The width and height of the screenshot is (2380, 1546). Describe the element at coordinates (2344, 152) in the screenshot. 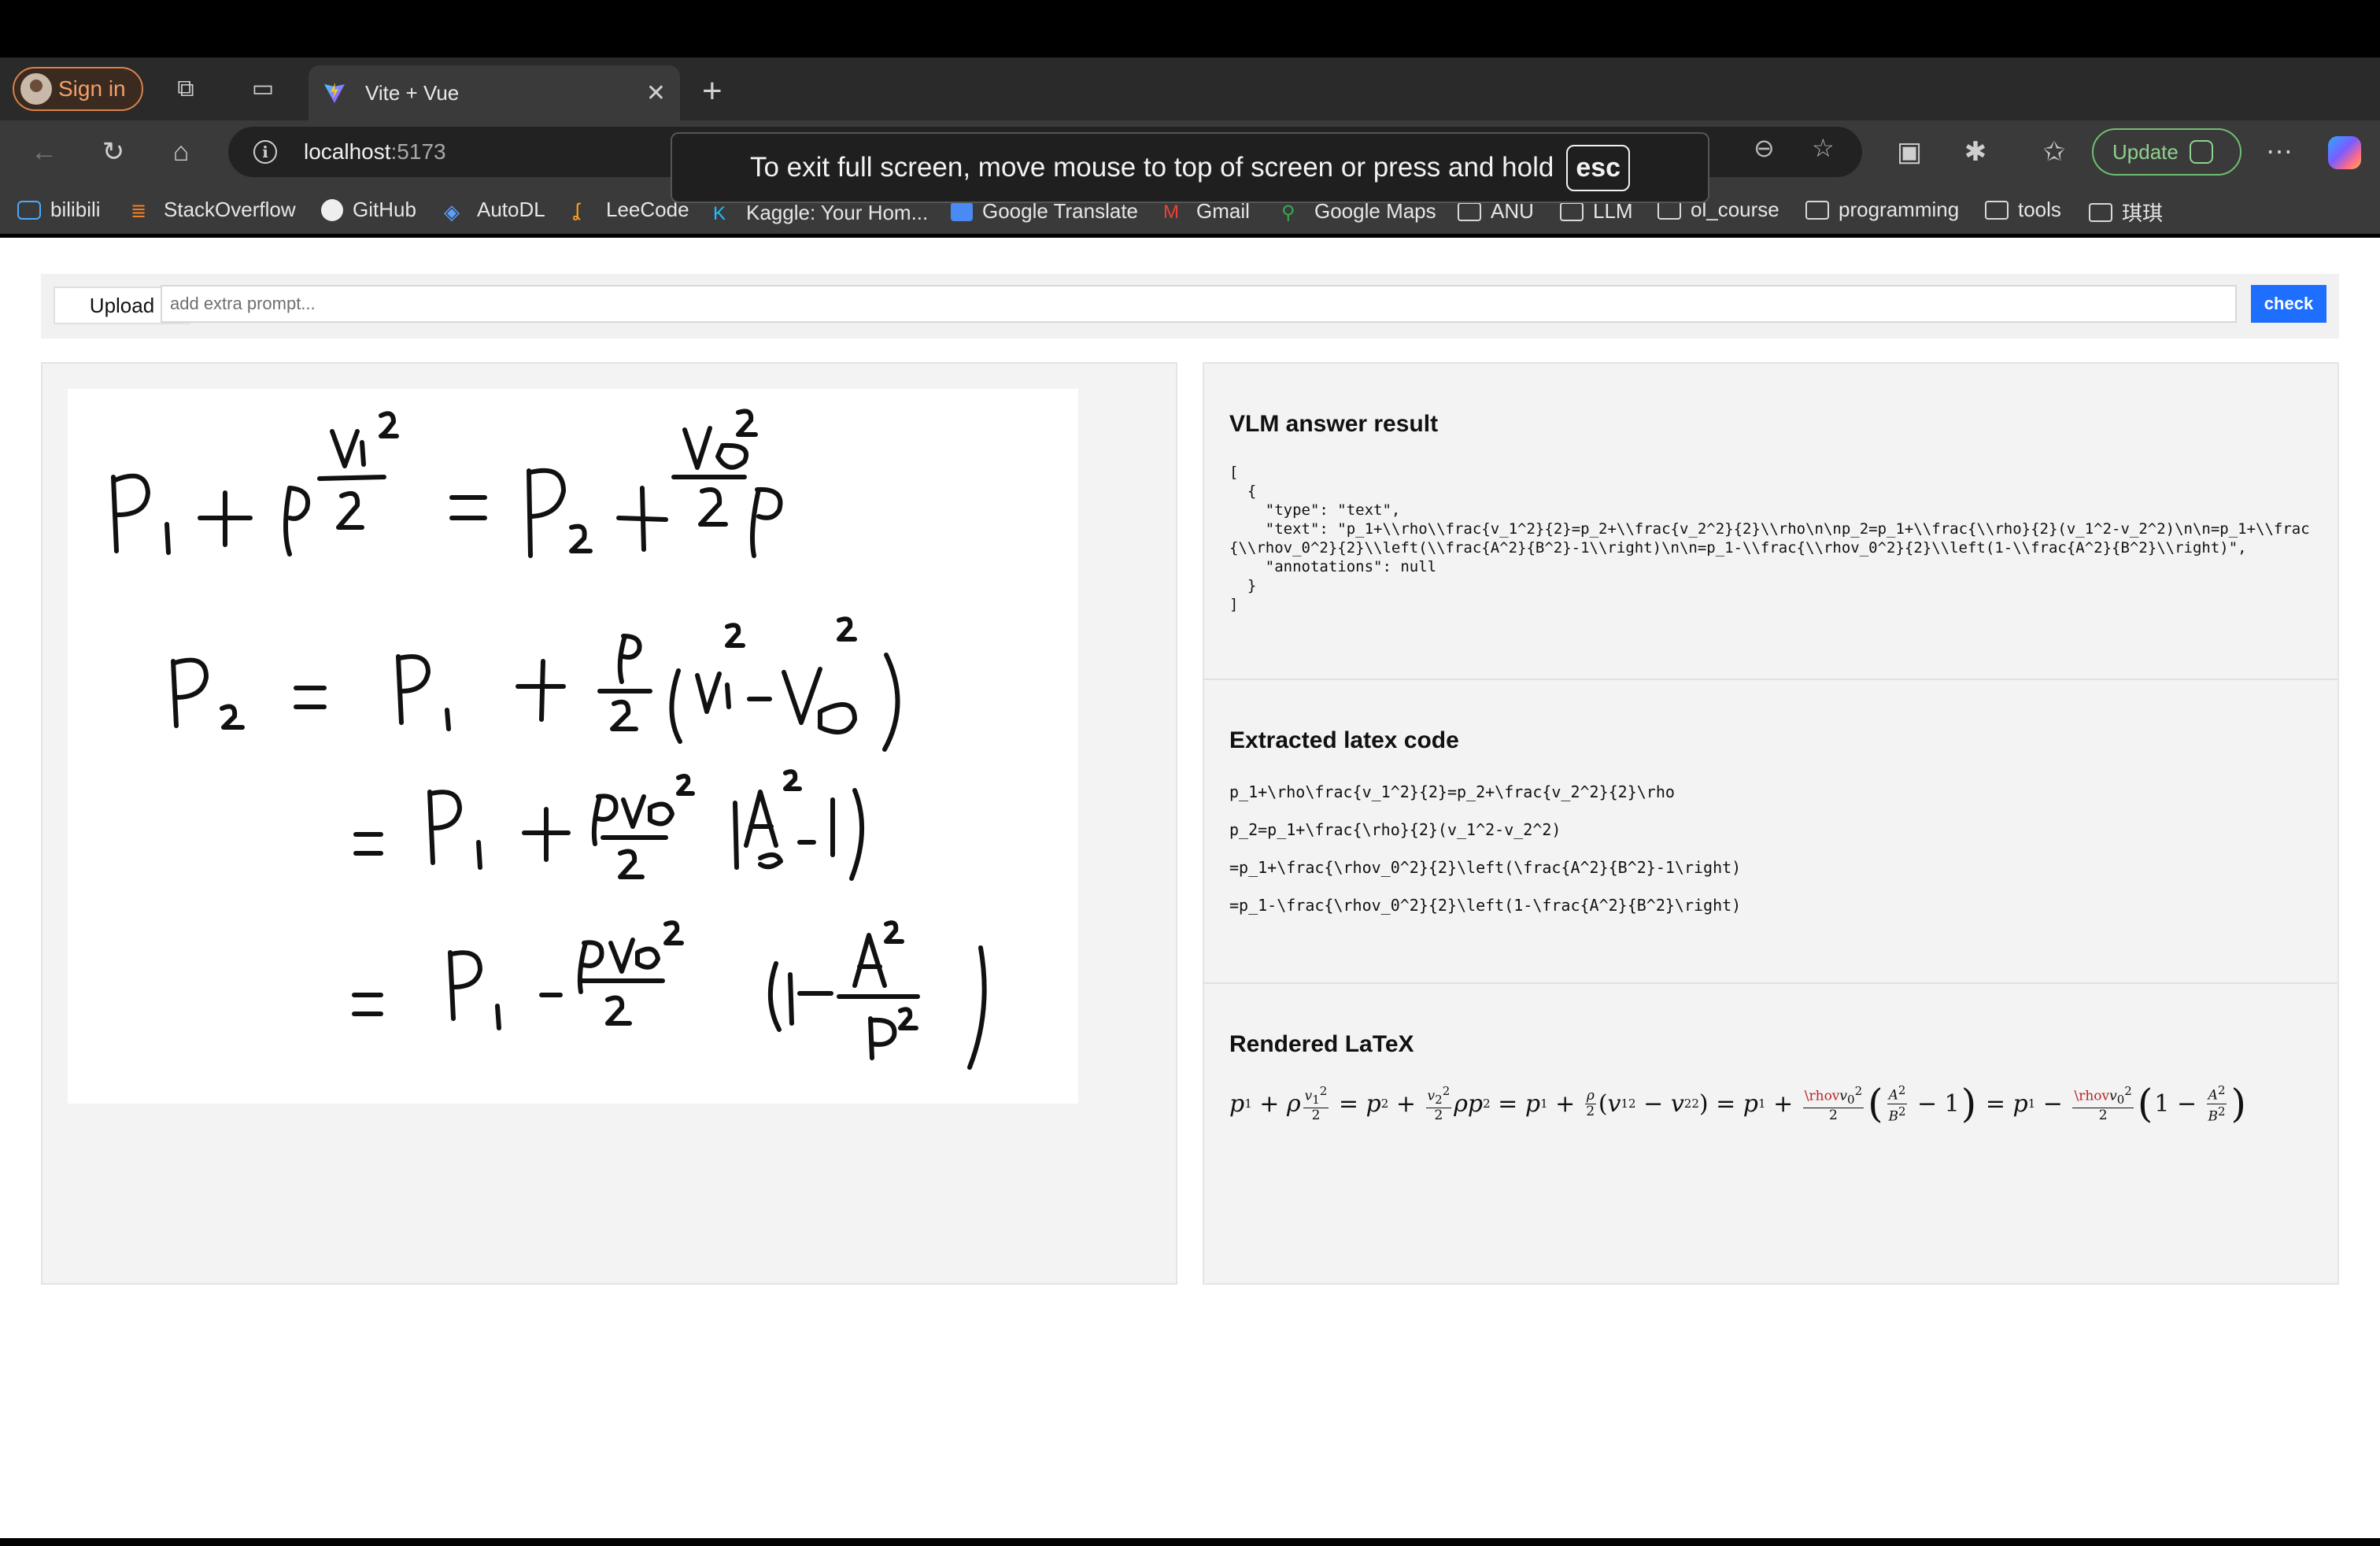

I see `copilot-icon` at that location.